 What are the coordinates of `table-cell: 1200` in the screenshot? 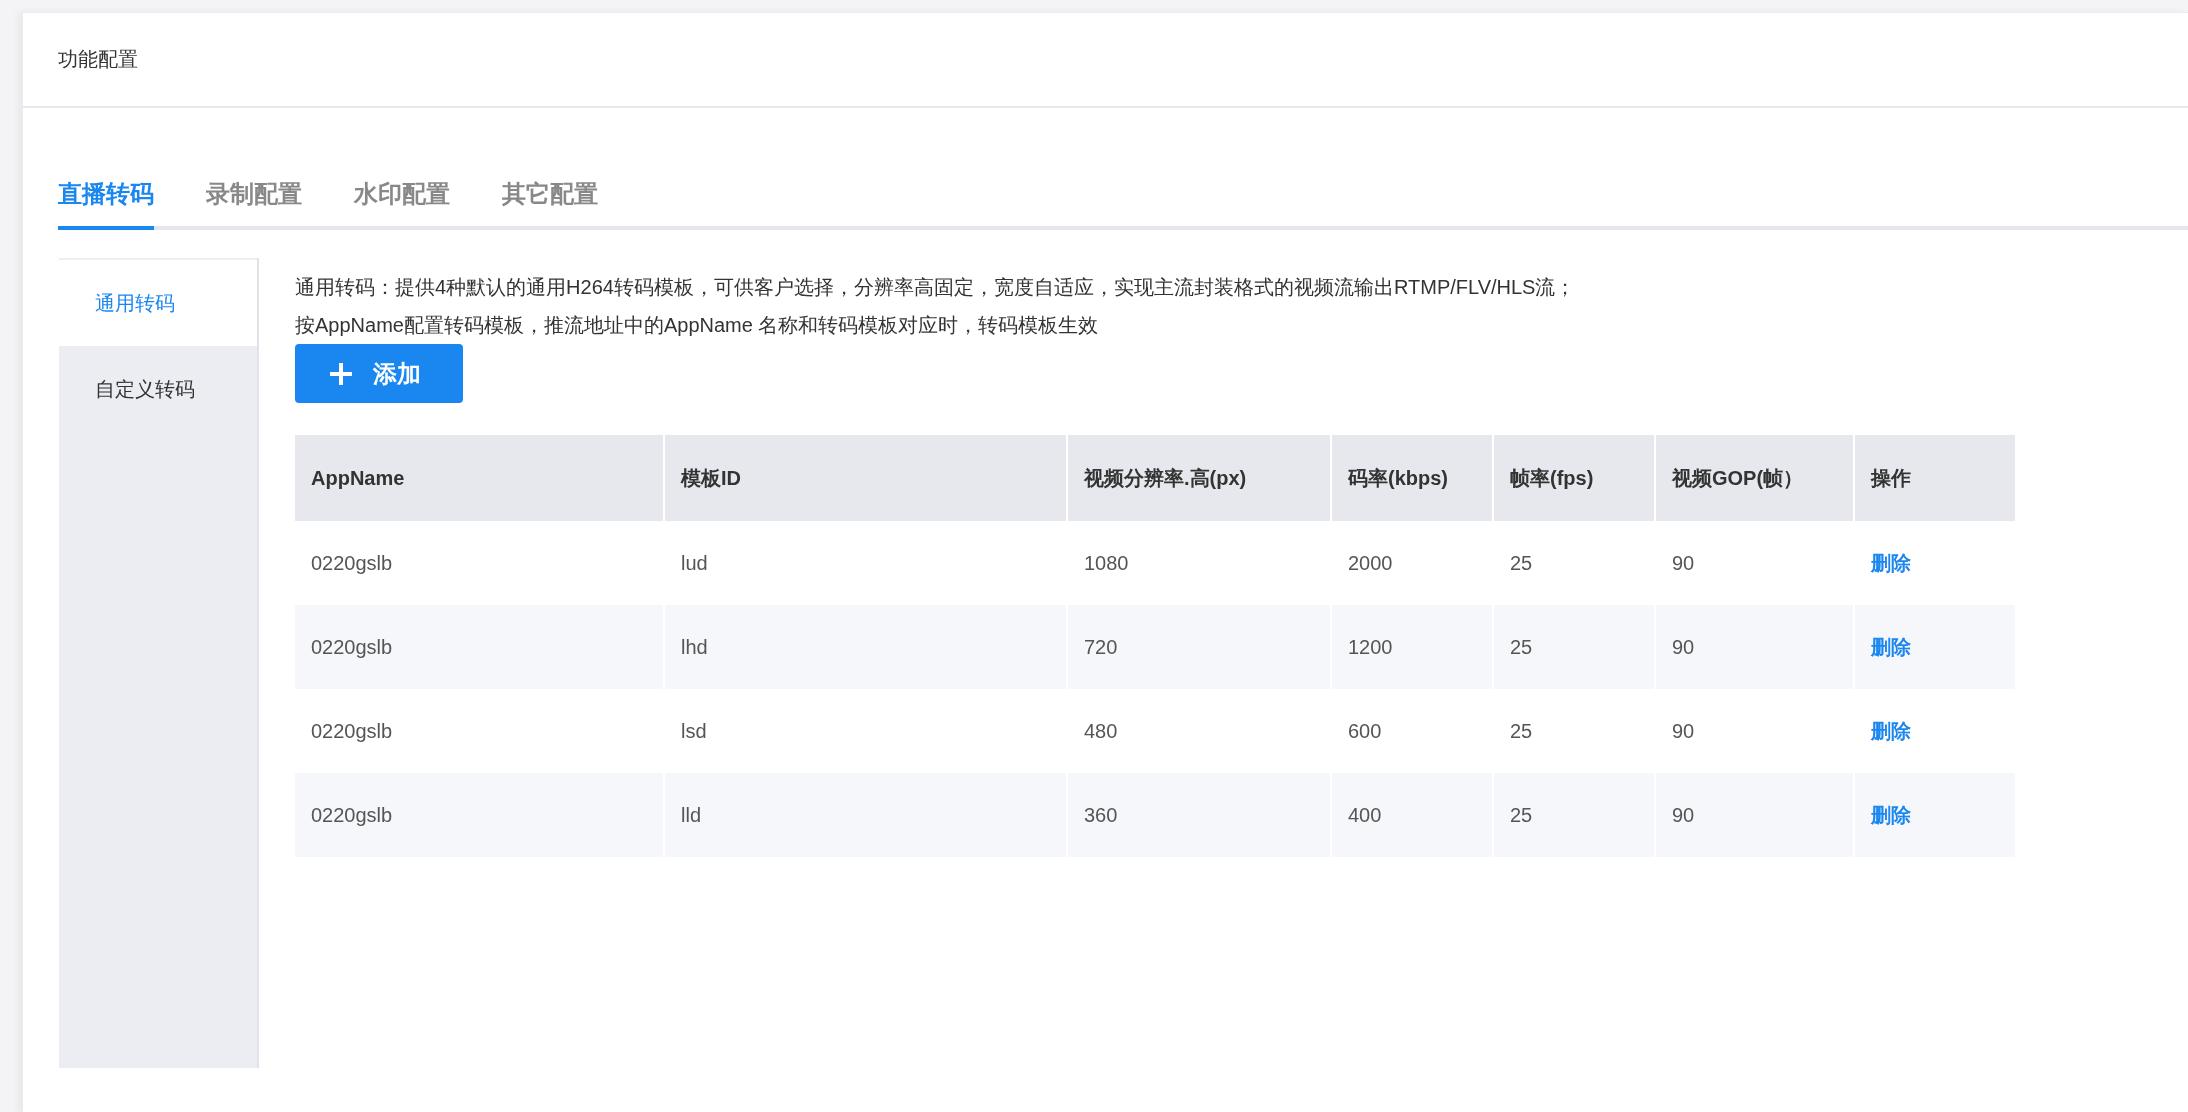 It's located at (1412, 647).